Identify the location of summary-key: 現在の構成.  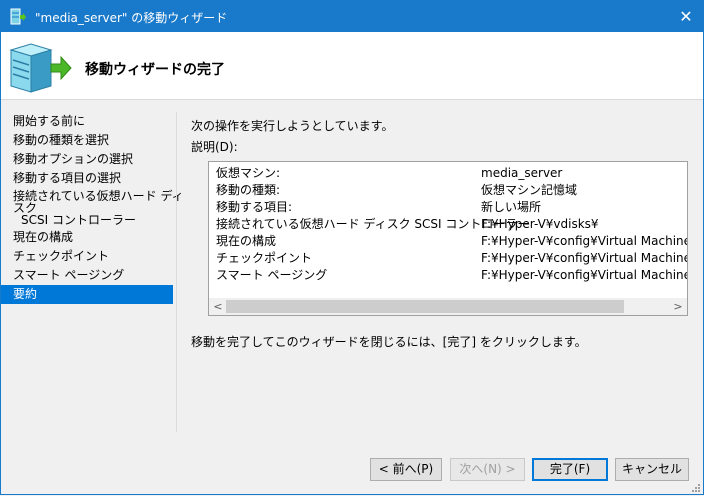
(246, 241).